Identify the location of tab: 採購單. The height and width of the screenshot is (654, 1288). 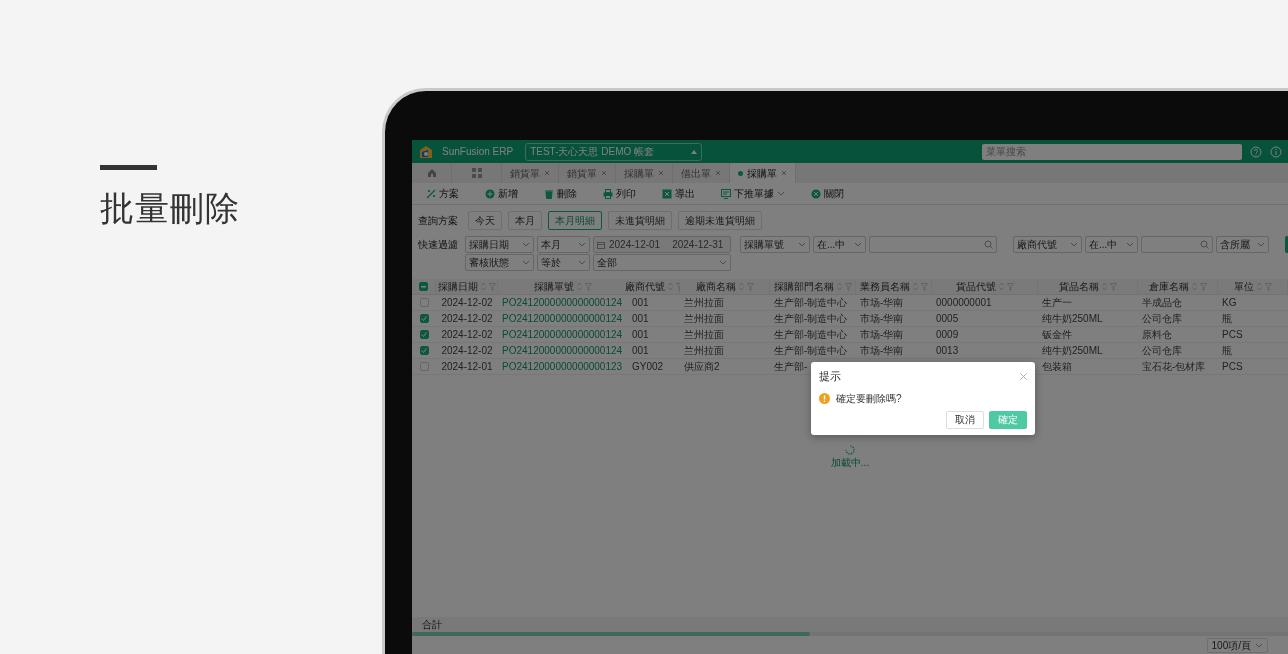
(763, 173).